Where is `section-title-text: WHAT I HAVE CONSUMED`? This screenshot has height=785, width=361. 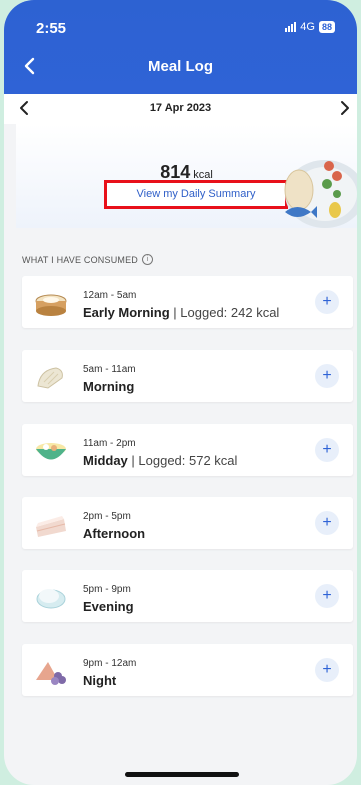 section-title-text: WHAT I HAVE CONSUMED is located at coordinates (80, 259).